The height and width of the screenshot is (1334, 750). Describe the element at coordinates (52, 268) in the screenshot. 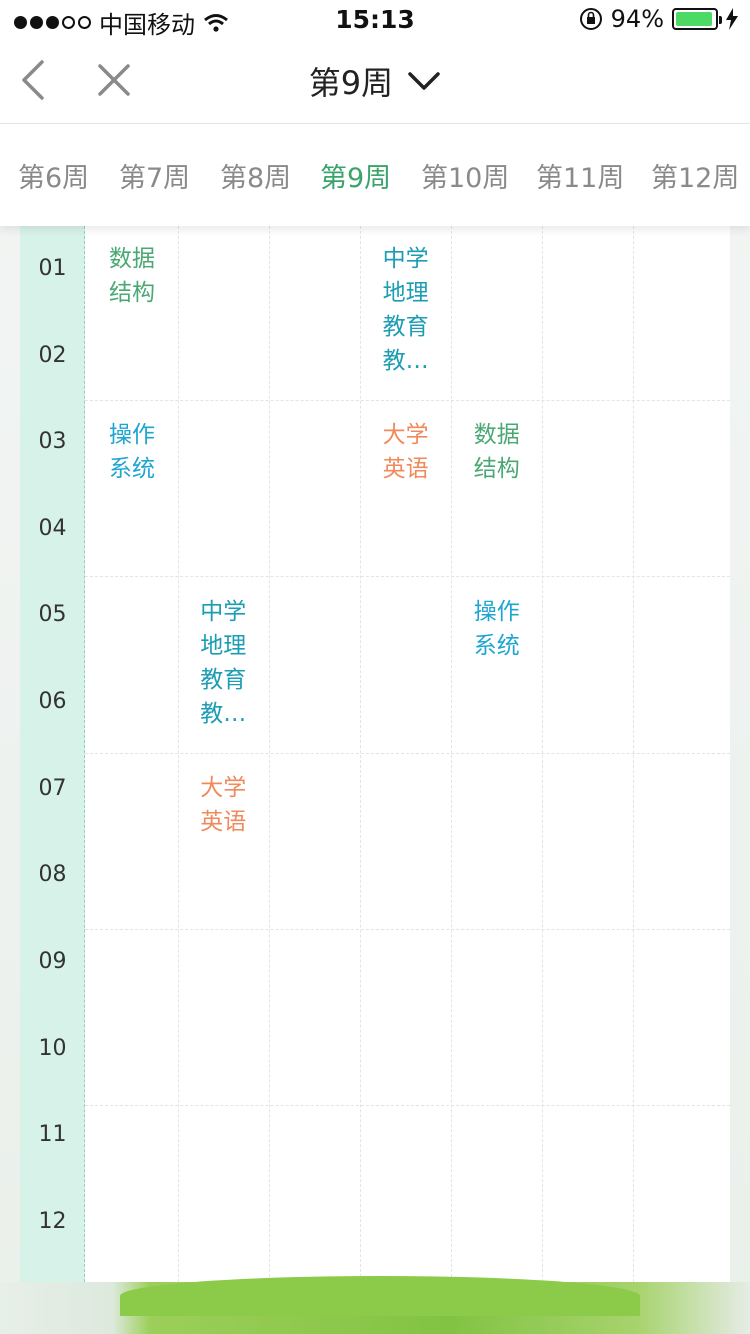

I see `period-number: 01` at that location.